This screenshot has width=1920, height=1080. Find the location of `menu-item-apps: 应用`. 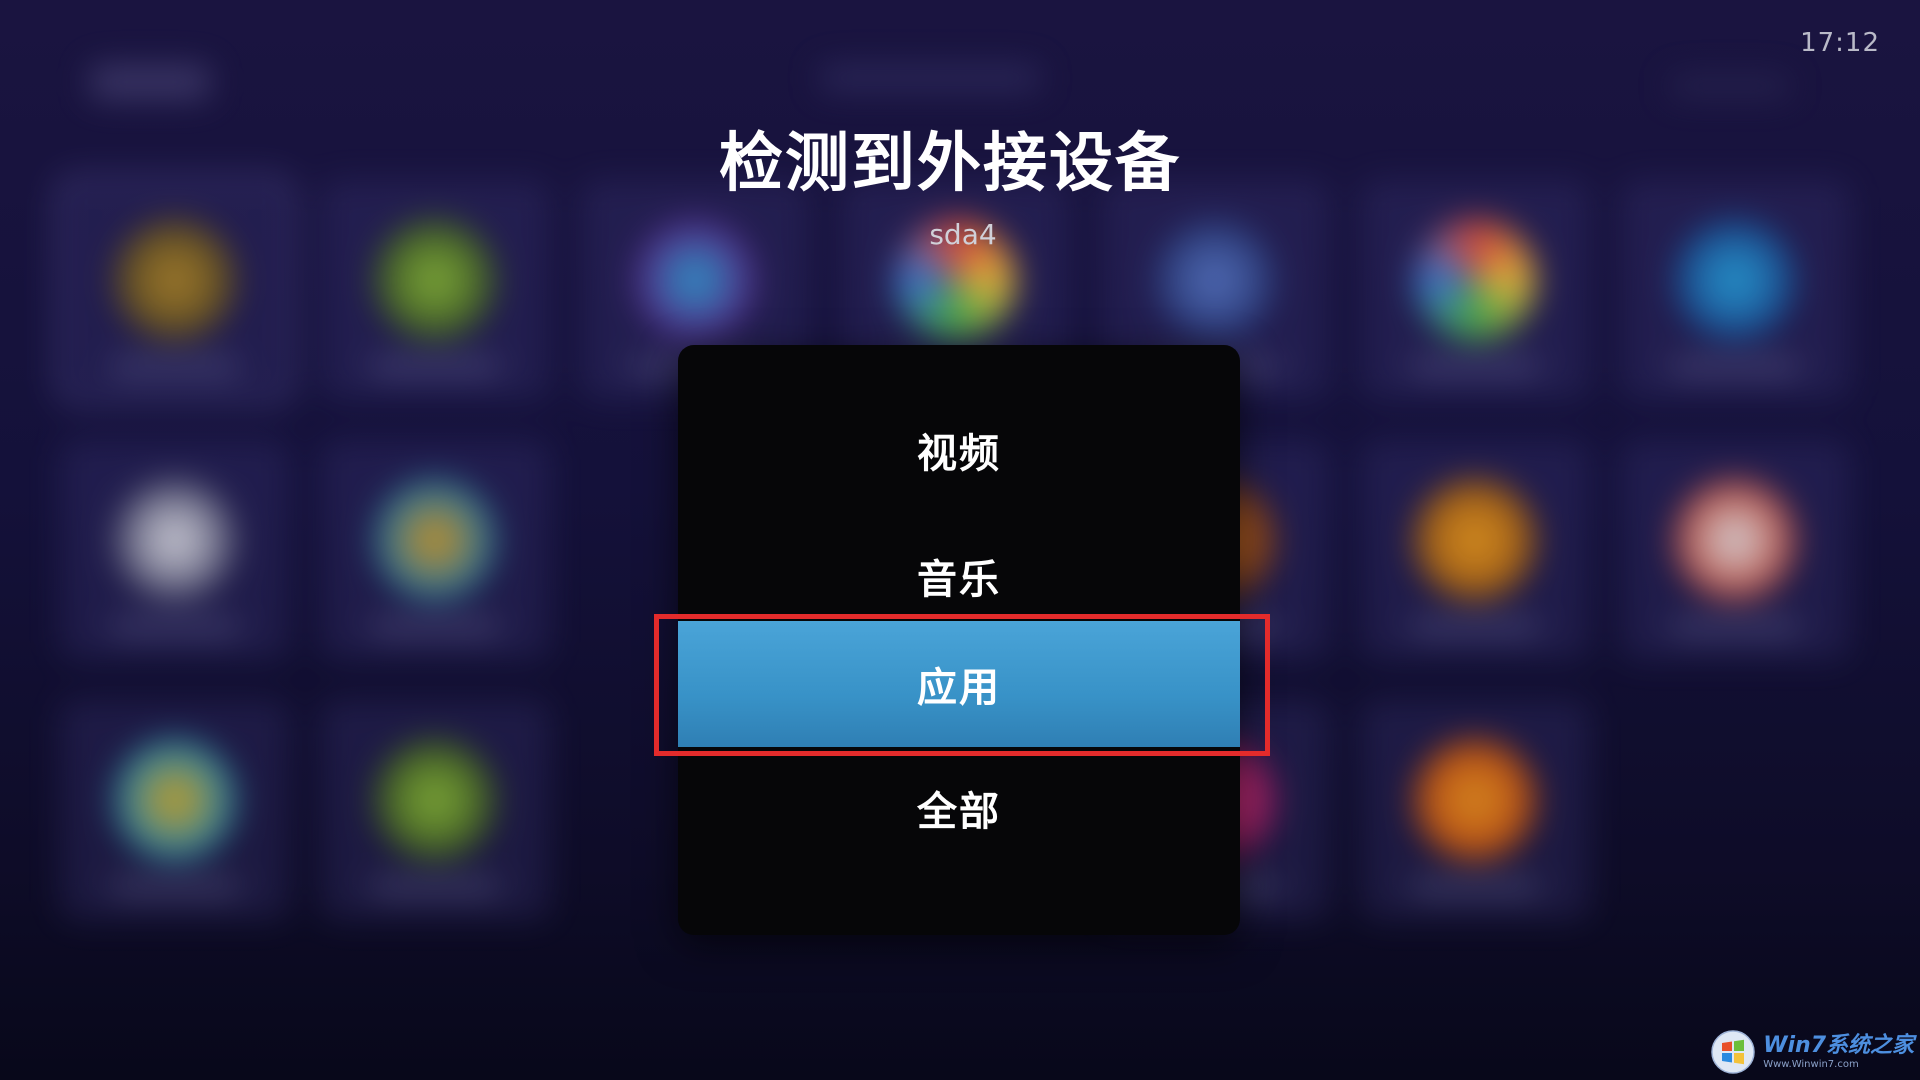

menu-item-apps: 应用 is located at coordinates (959, 684).